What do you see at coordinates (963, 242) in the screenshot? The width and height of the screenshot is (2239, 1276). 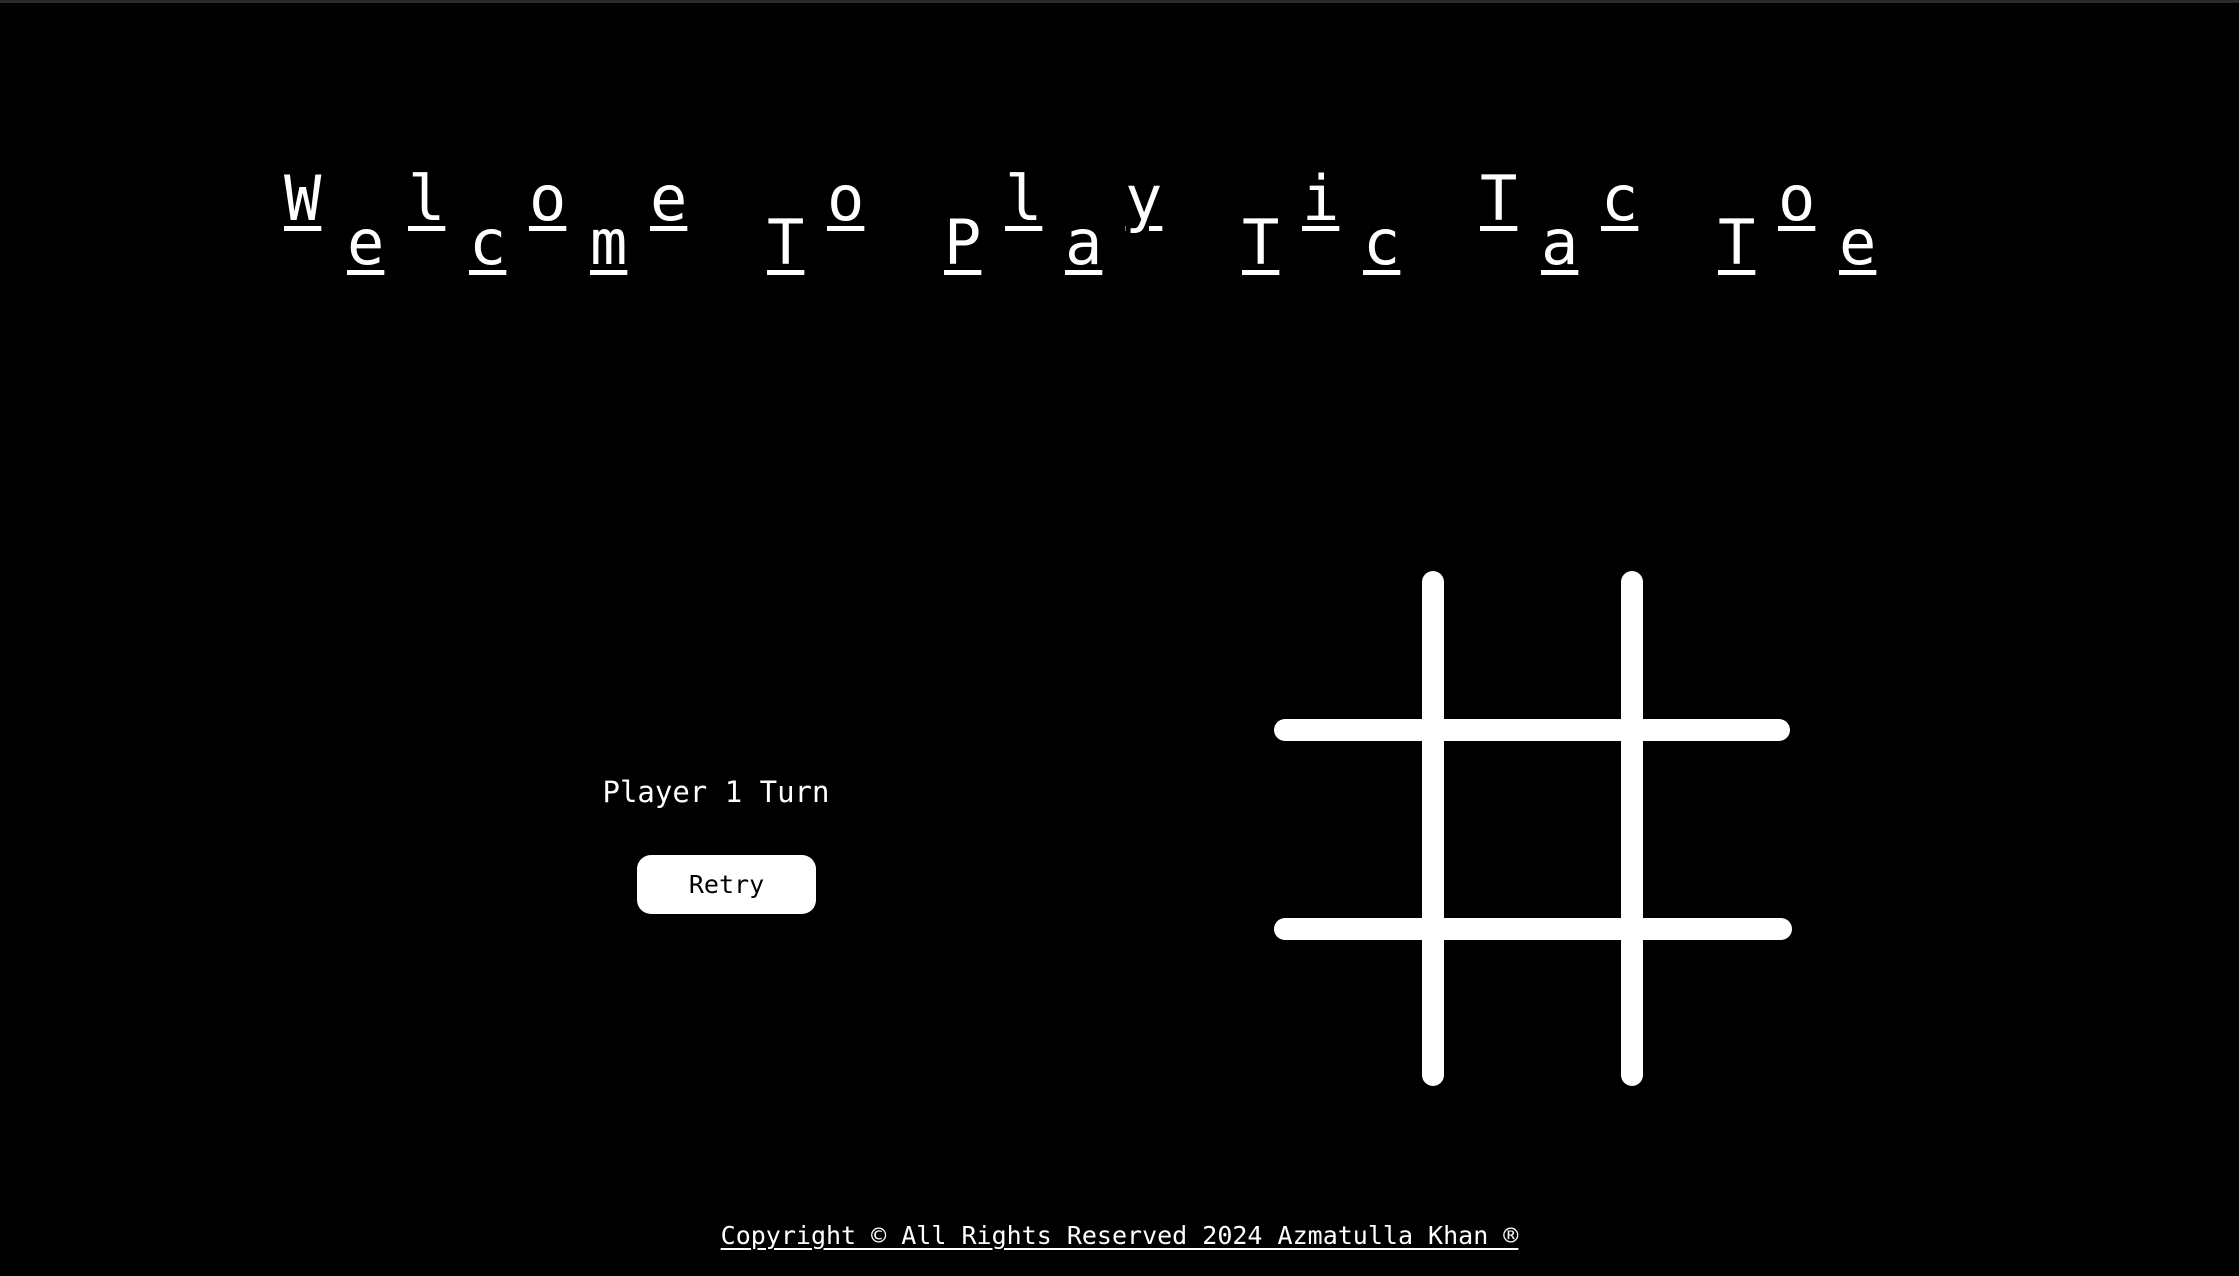 I see `title-letter: P` at bounding box center [963, 242].